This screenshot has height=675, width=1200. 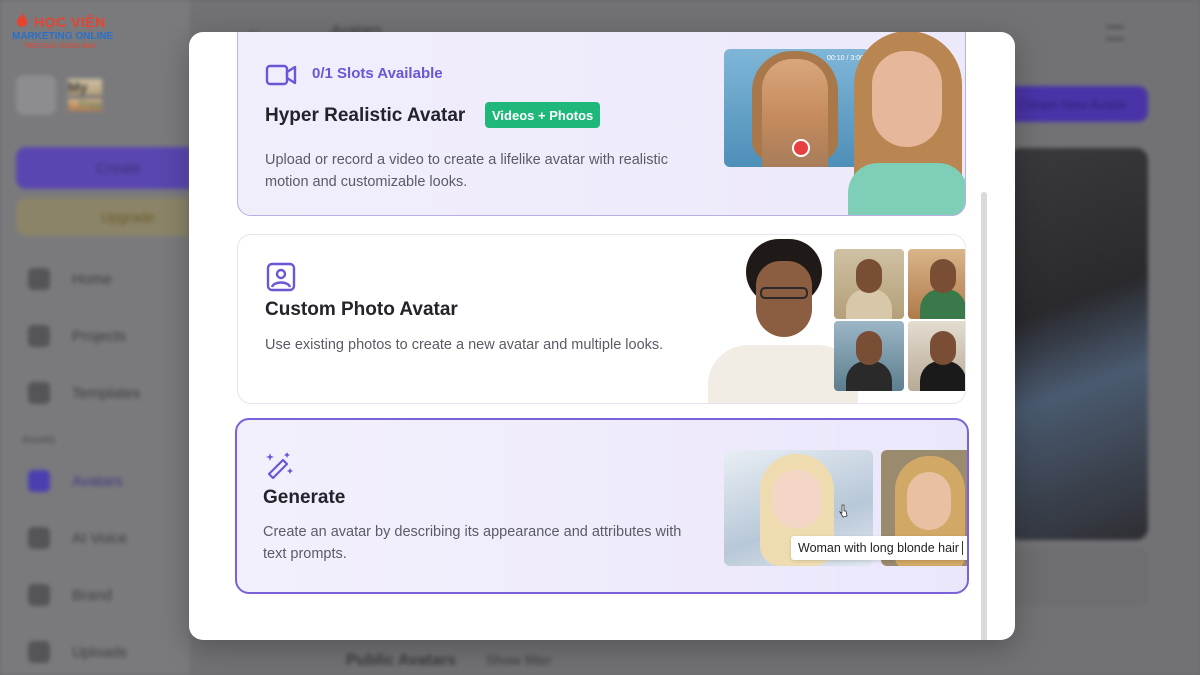 What do you see at coordinates (39, 652) in the screenshot?
I see `upload-icon` at bounding box center [39, 652].